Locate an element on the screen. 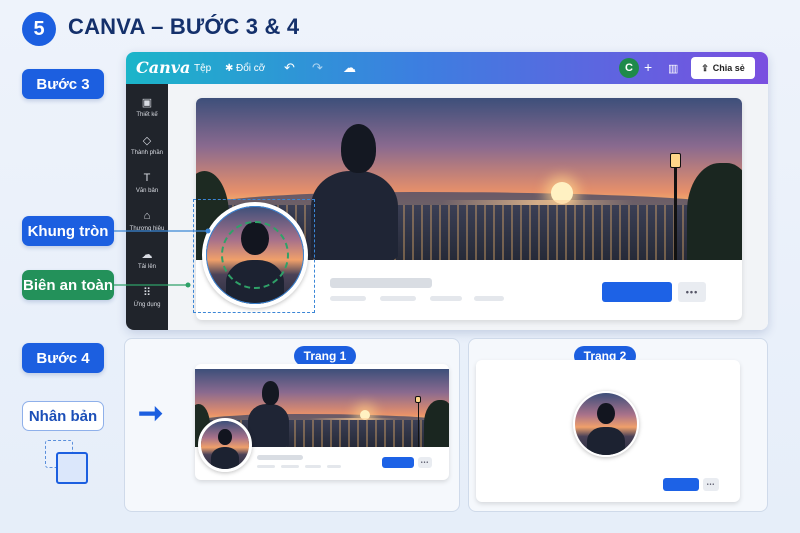 The image size is (800, 533). sidebar-item-label: Thương hiệu is located at coordinates (147, 229).